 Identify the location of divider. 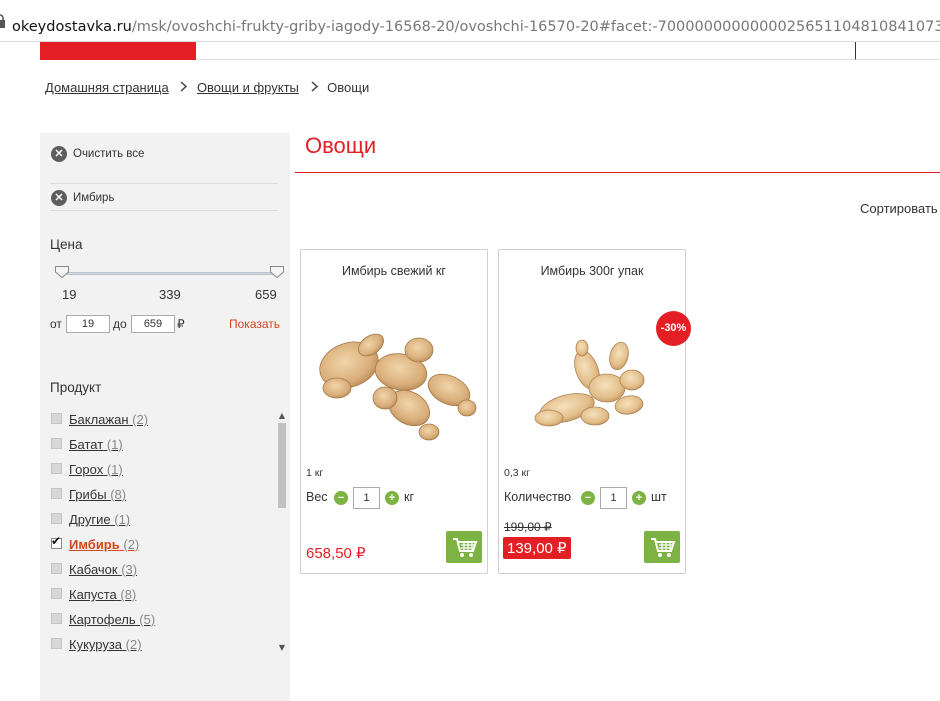
(164, 210).